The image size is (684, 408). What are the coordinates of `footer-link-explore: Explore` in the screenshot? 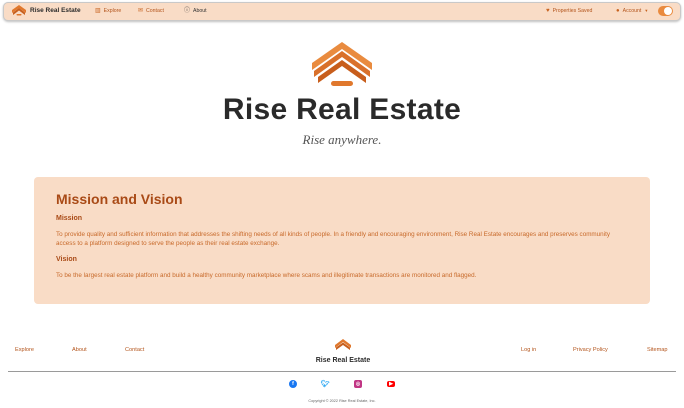 It's located at (24, 350).